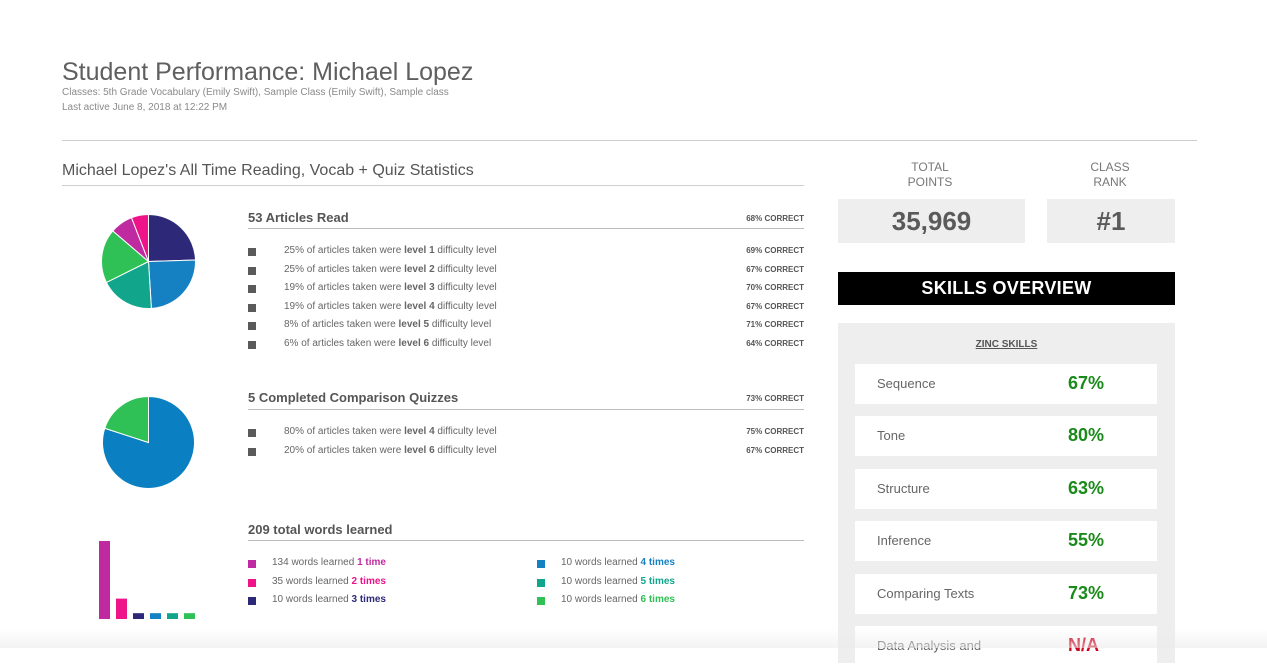  I want to click on scroll-fade, so click(633, 638).